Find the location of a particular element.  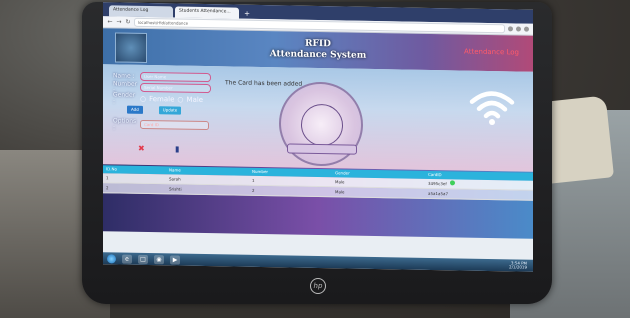

card-input: Card ID is located at coordinates (174, 125).